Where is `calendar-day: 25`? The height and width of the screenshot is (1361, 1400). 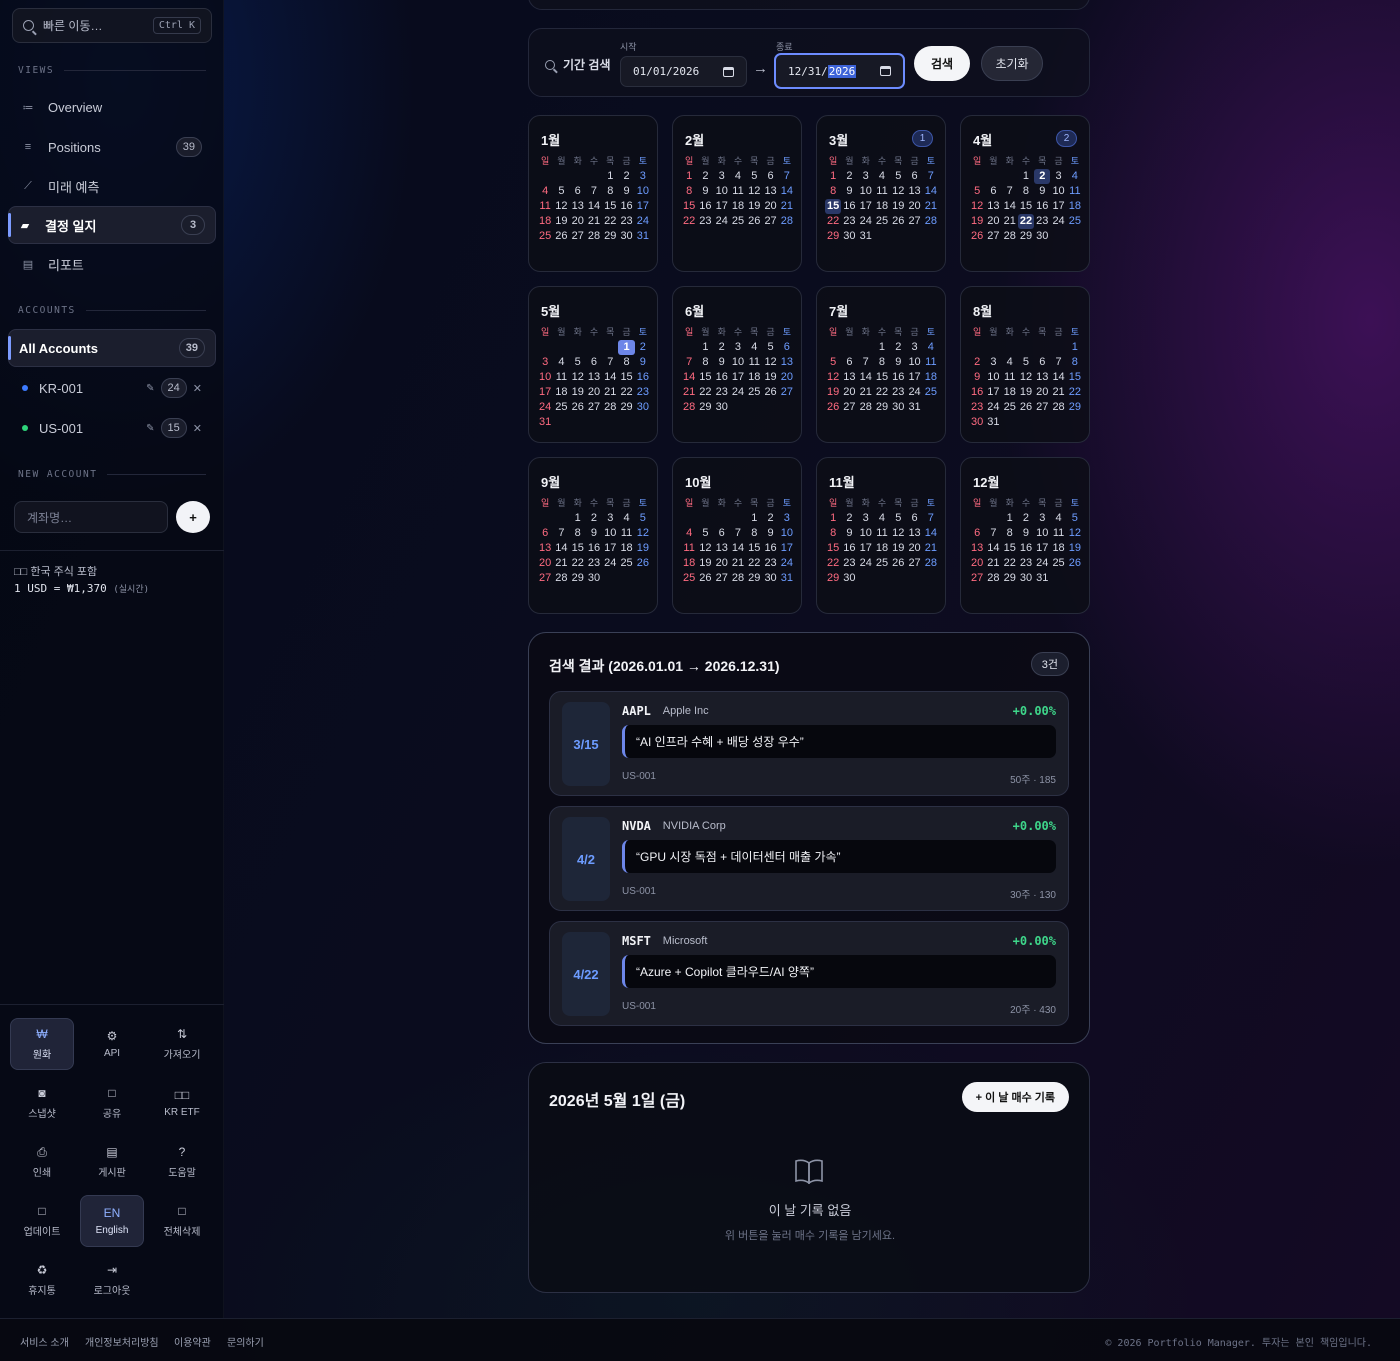 calendar-day: 25 is located at coordinates (1010, 407).